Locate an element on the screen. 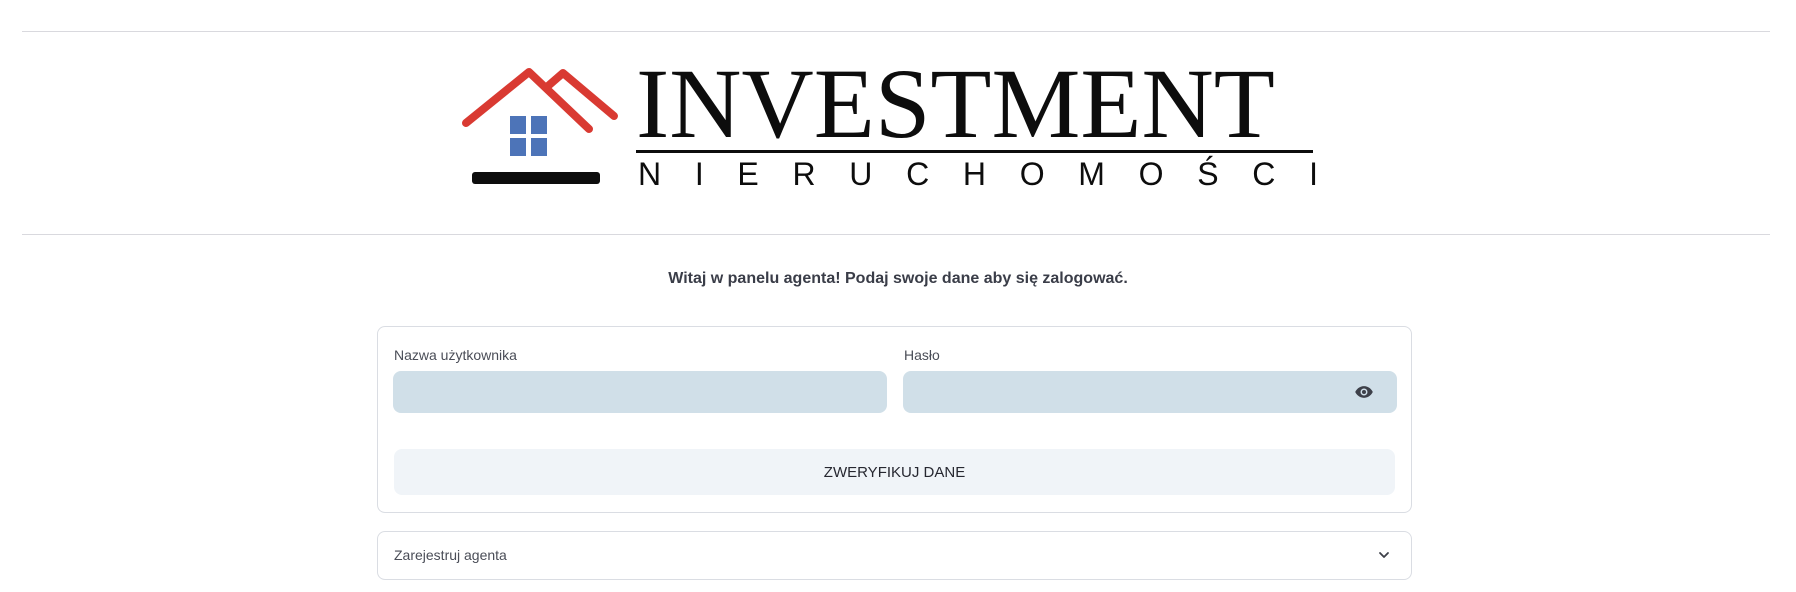  tagline-letter: N is located at coordinates (650, 174).